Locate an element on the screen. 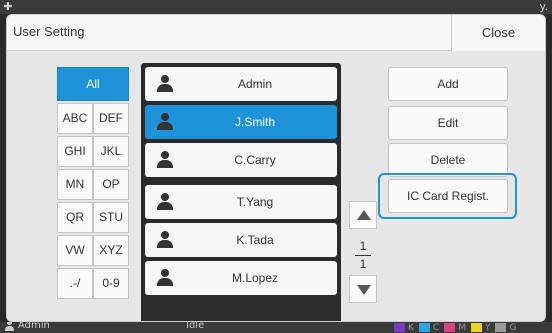 This screenshot has width=552, height=333. dialog-title: User Setting is located at coordinates (49, 31).